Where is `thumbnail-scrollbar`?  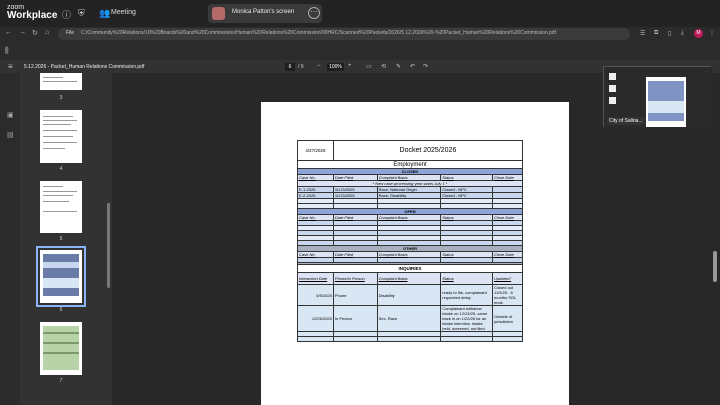 thumbnail-scrollbar is located at coordinates (108, 245).